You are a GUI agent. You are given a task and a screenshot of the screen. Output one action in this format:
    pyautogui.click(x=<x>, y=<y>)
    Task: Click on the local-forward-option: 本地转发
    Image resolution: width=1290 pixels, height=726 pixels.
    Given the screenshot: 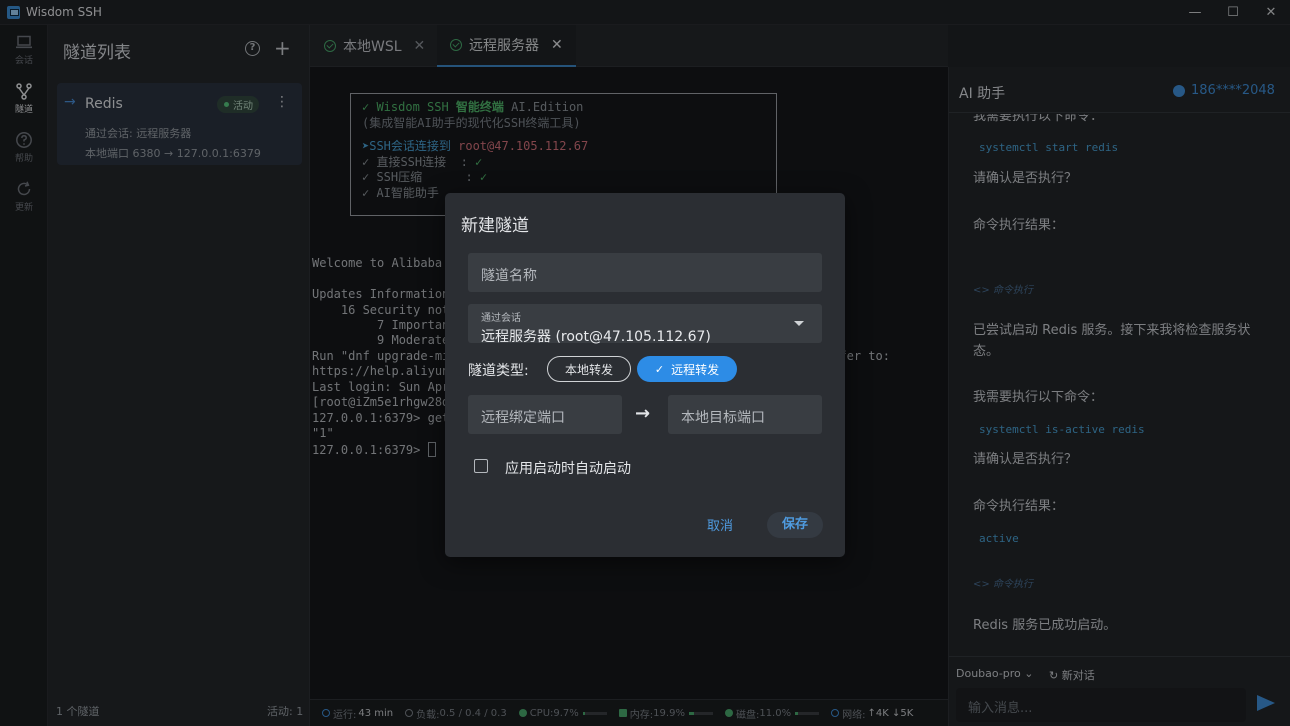 What is the action you would take?
    pyautogui.click(x=589, y=369)
    